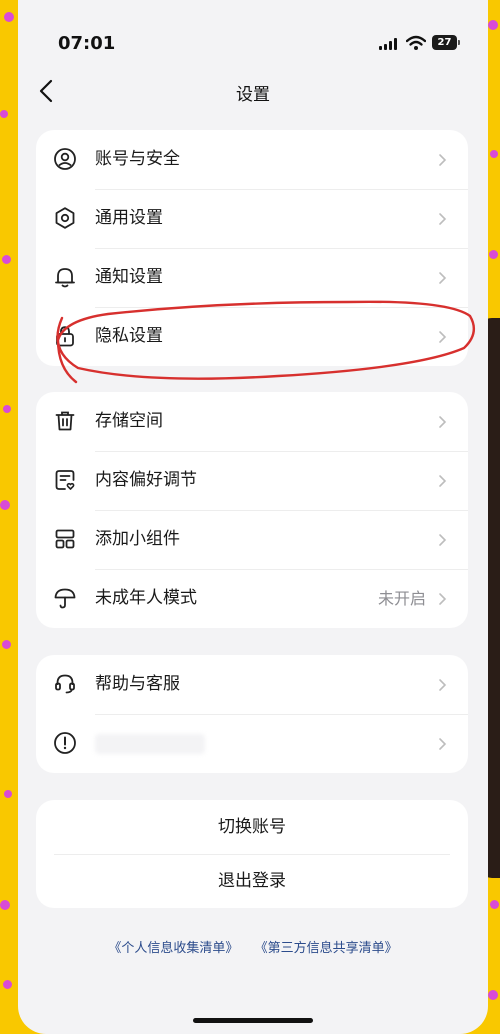 The width and height of the screenshot is (500, 1034). What do you see at coordinates (146, 480) in the screenshot?
I see `settings-item-label: 内容偏好调节` at bounding box center [146, 480].